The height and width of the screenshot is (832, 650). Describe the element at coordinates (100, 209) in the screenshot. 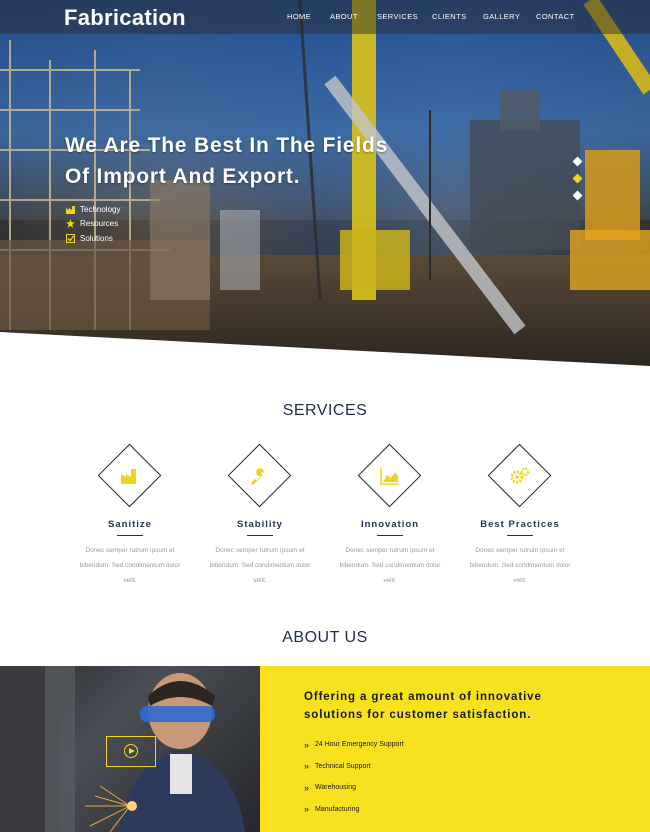

I see `hero-feature-label: Technology` at that location.